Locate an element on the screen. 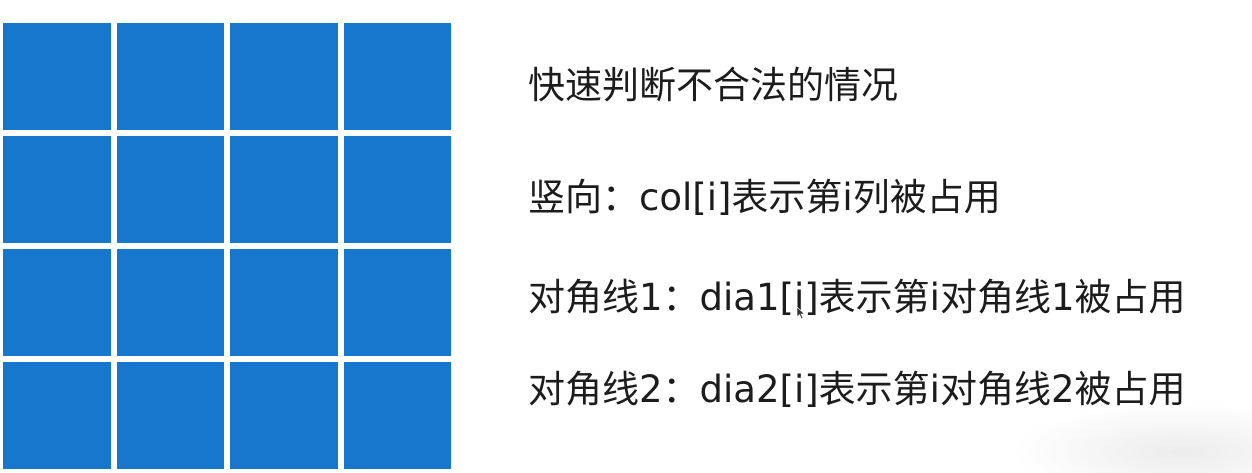 The height and width of the screenshot is (473, 1252). column-occupied-note: 竖向：col[i]表示第i列被占用 is located at coordinates (764, 197).